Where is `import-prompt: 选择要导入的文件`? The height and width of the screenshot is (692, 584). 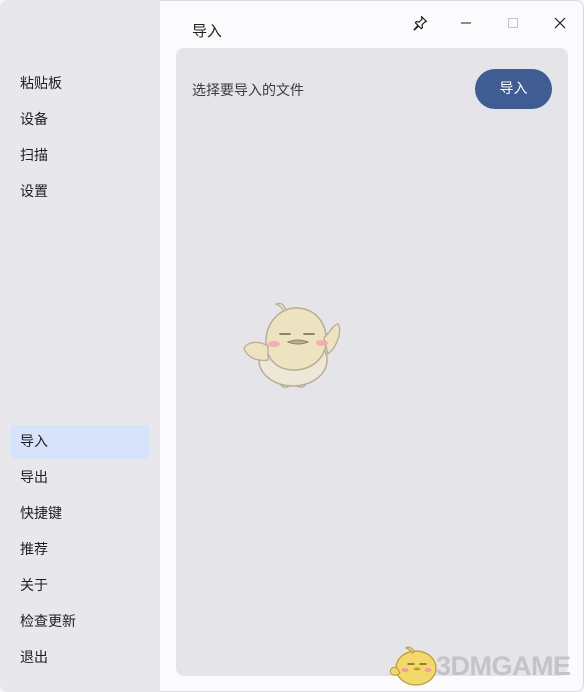 import-prompt: 选择要导入的文件 is located at coordinates (248, 91).